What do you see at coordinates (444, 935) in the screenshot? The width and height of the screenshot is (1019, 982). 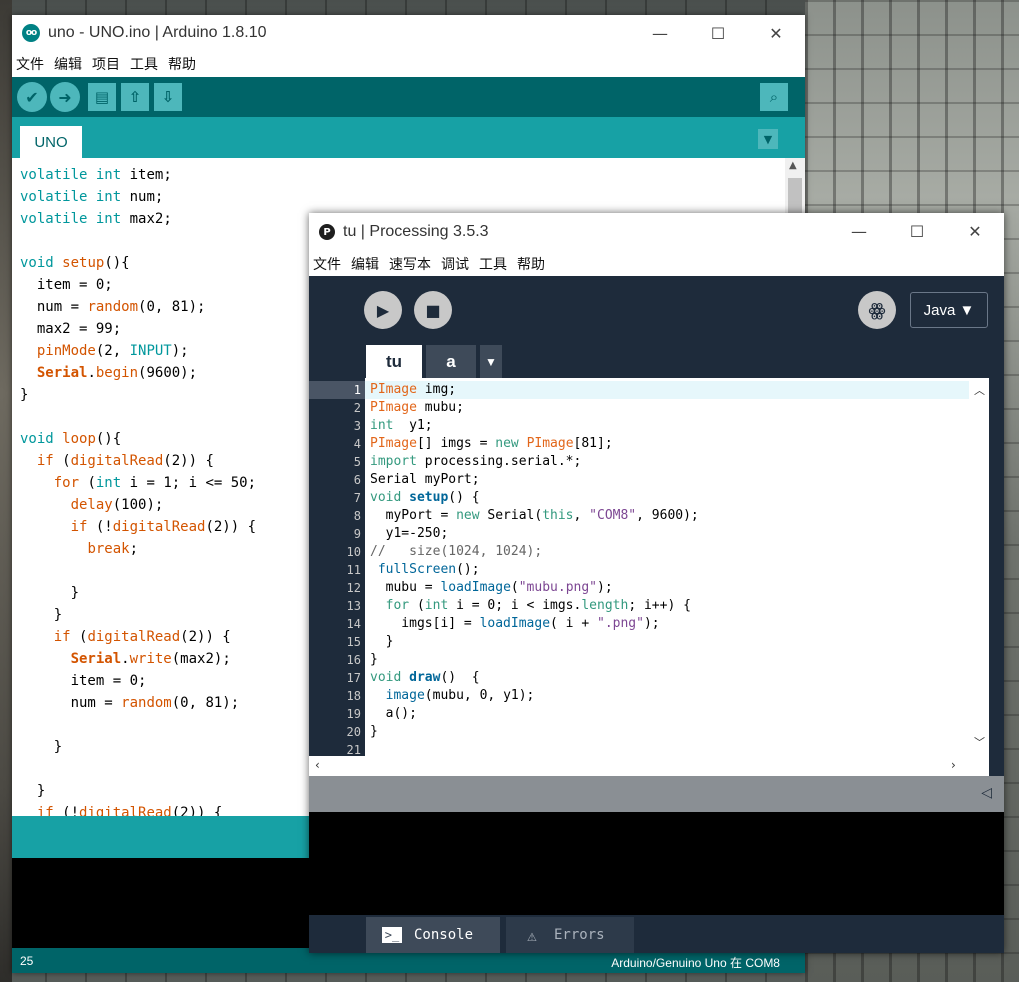 I see `console-tab-label: Console` at bounding box center [444, 935].